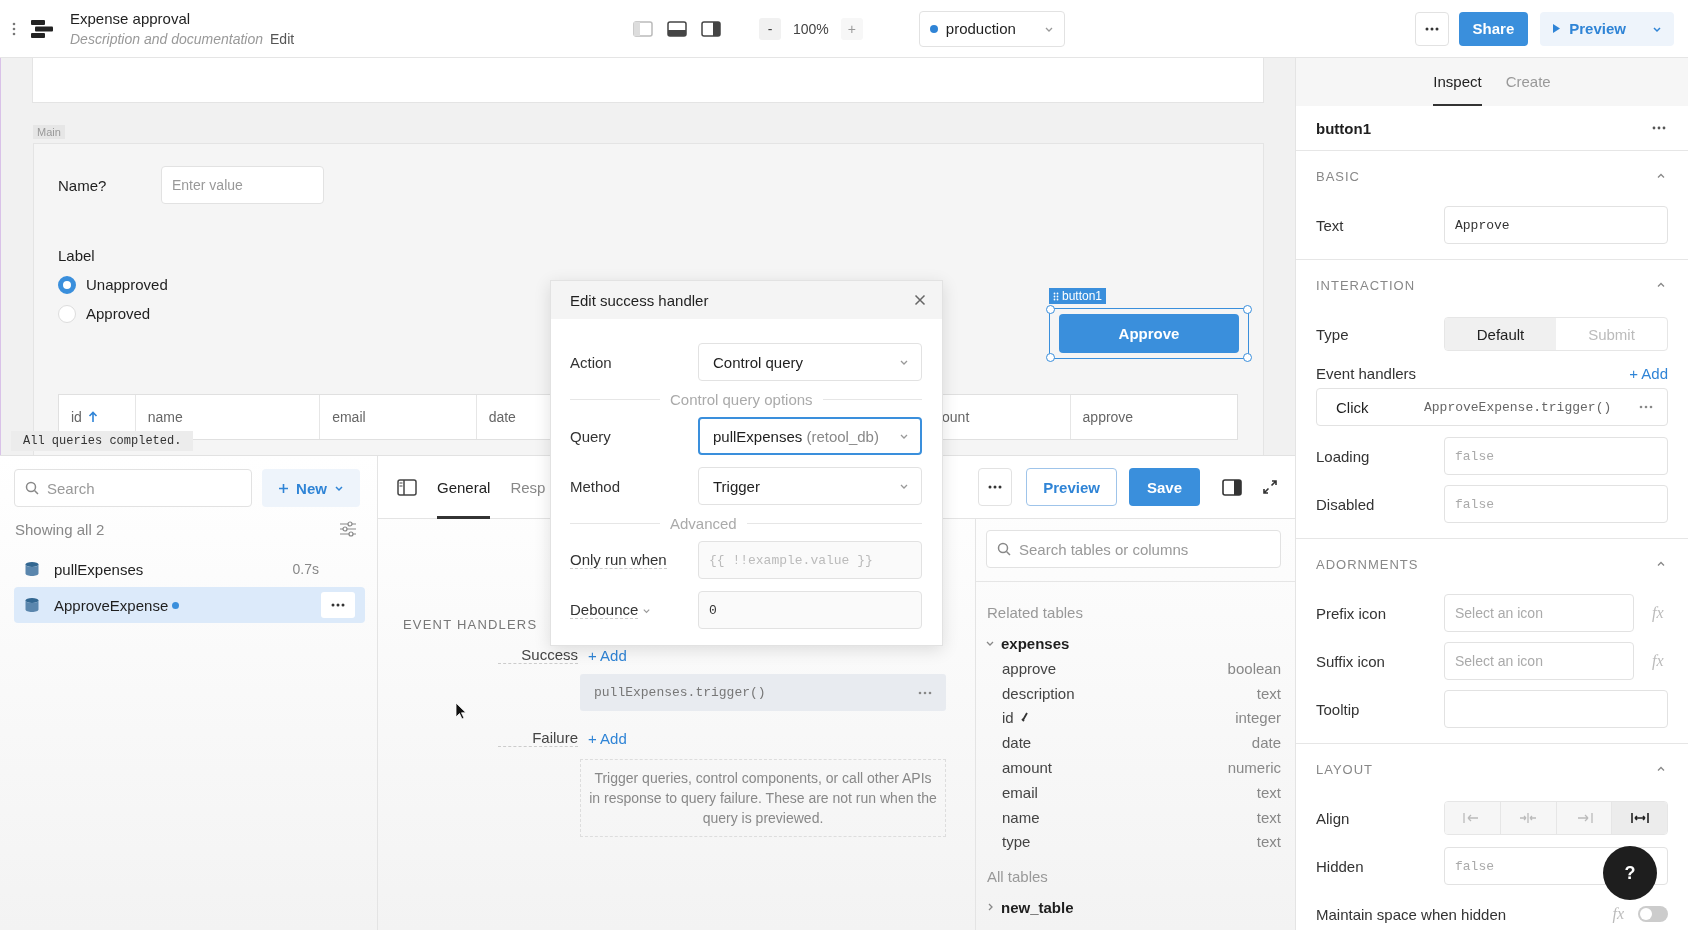 Image resolution: width=1688 pixels, height=930 pixels. Describe the element at coordinates (810, 362) in the screenshot. I see `select-field: Control query` at that location.